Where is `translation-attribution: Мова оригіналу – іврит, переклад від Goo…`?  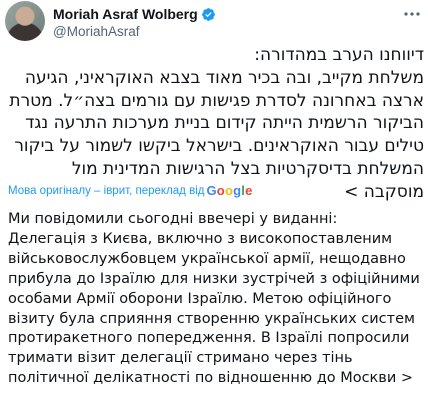 translation-attribution: Мова оригіналу – іврит, переклад від Goo… is located at coordinates (130, 191).